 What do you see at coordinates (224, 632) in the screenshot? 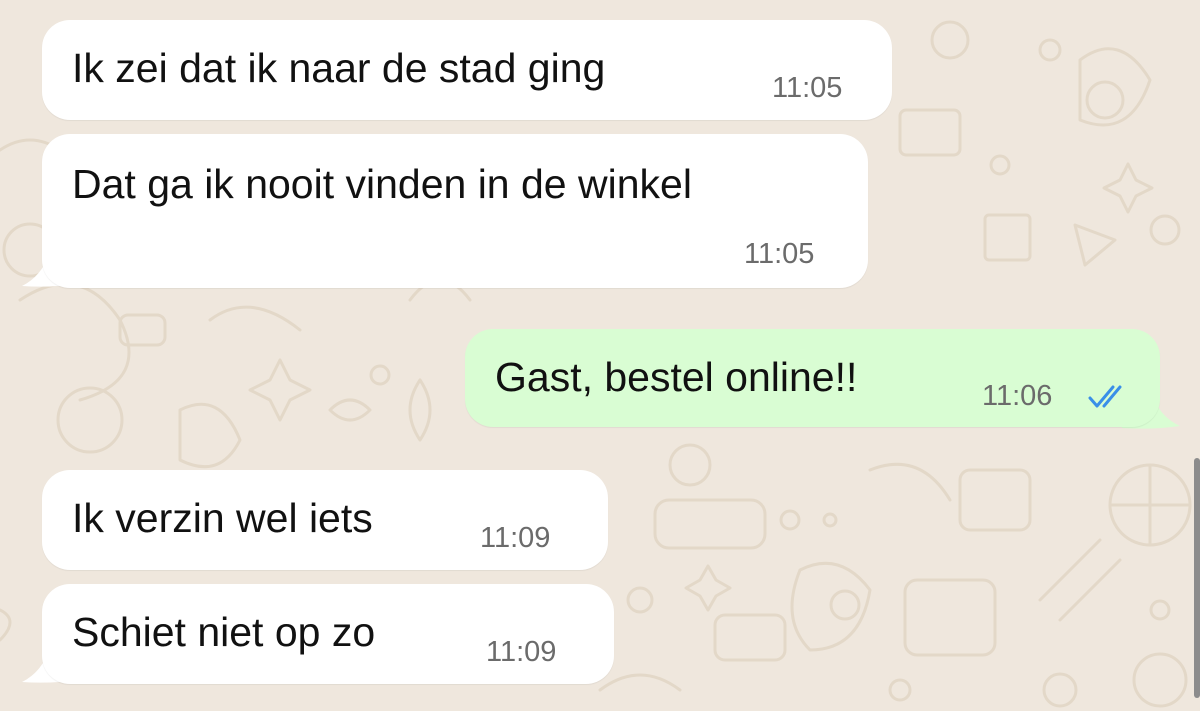
I see `message-text: Schiet niet op zo` at bounding box center [224, 632].